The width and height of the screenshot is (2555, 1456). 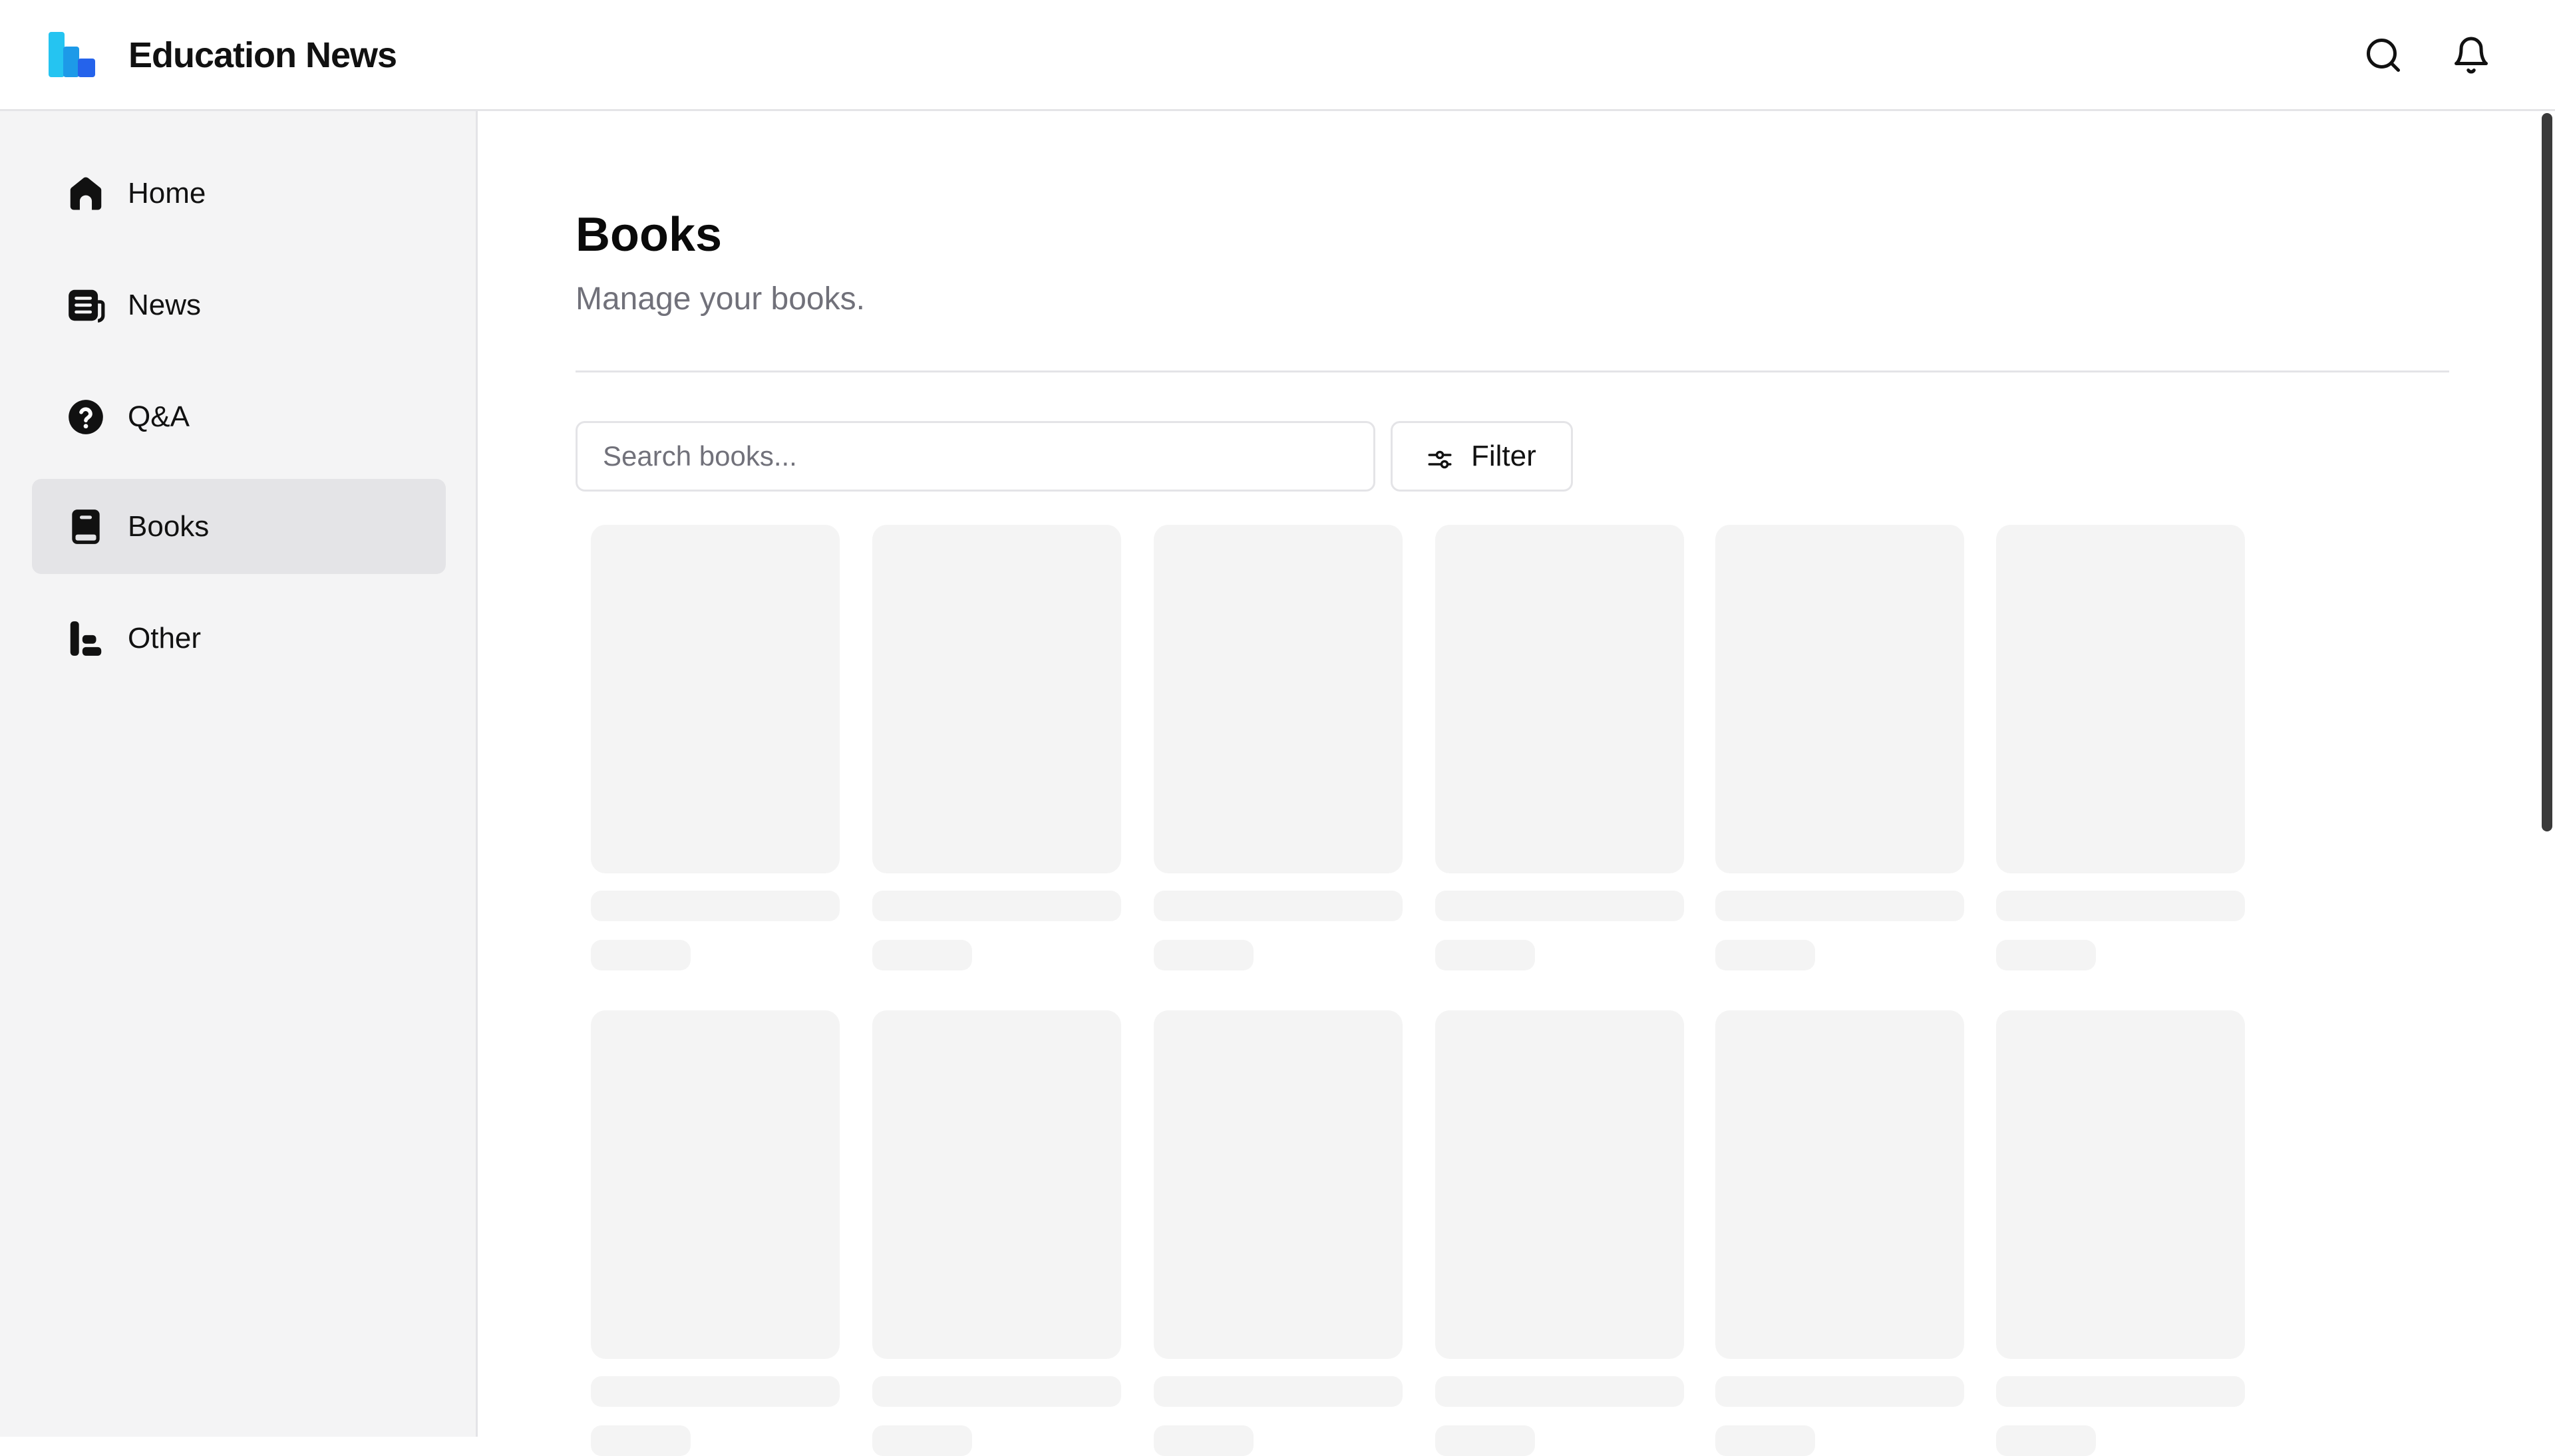 What do you see at coordinates (1503, 456) in the screenshot?
I see `filter-label: Filter` at bounding box center [1503, 456].